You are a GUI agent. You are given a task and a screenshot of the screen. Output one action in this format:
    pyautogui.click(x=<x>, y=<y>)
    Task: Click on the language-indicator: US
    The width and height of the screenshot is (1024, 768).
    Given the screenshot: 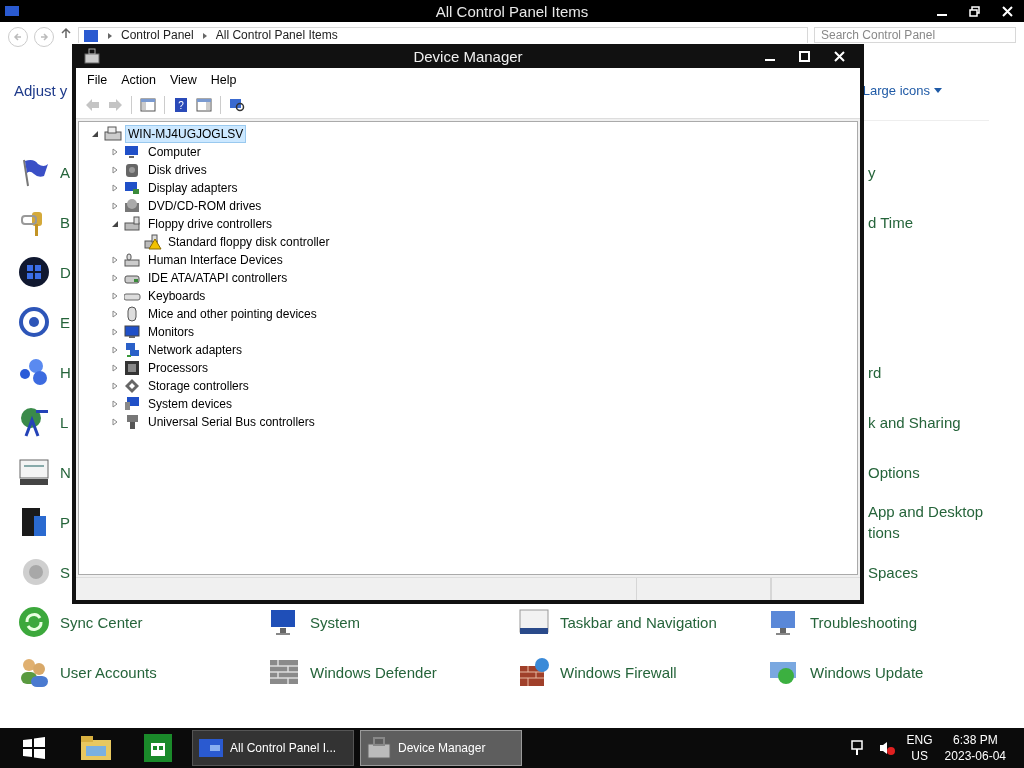 What is the action you would take?
    pyautogui.click(x=919, y=756)
    